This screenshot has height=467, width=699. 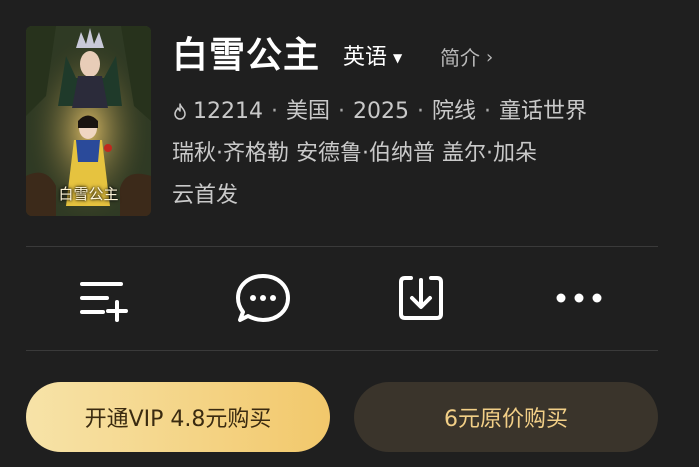 I want to click on add-to-list-icon, so click(x=104, y=302).